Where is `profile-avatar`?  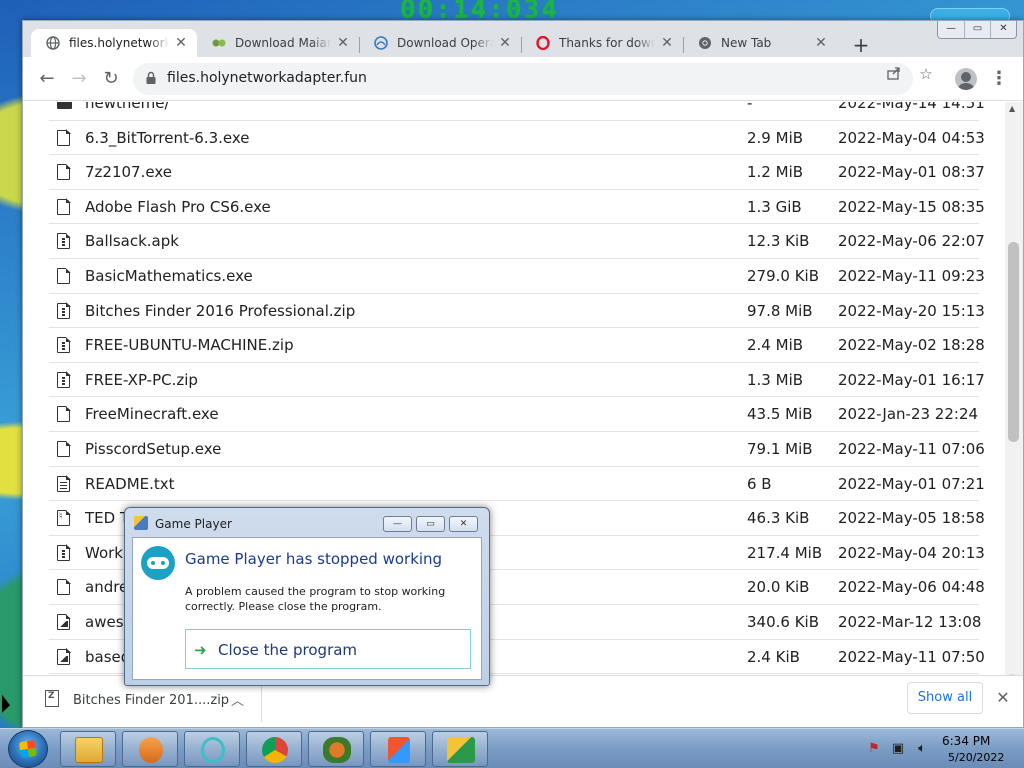
profile-avatar is located at coordinates (966, 79).